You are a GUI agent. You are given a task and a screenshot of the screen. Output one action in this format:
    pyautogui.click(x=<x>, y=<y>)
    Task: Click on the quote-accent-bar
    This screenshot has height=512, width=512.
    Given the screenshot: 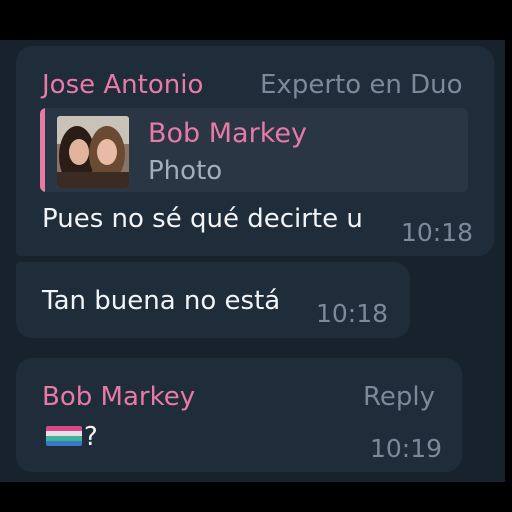 What is the action you would take?
    pyautogui.click(x=42, y=150)
    